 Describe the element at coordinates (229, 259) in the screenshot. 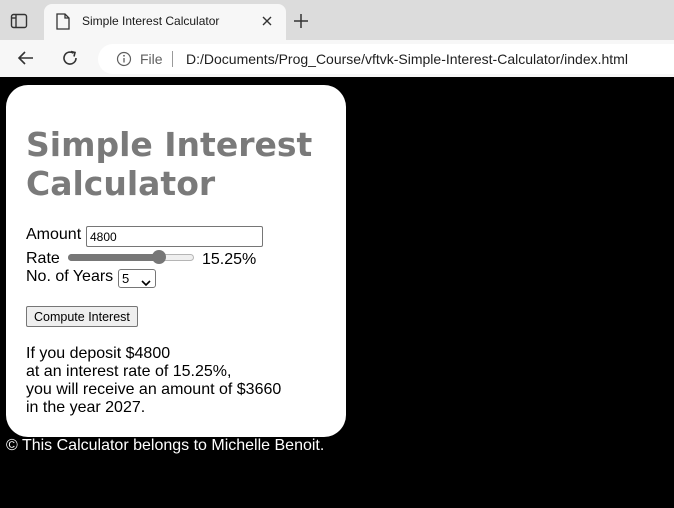

I see `rate-value: 15.25%` at that location.